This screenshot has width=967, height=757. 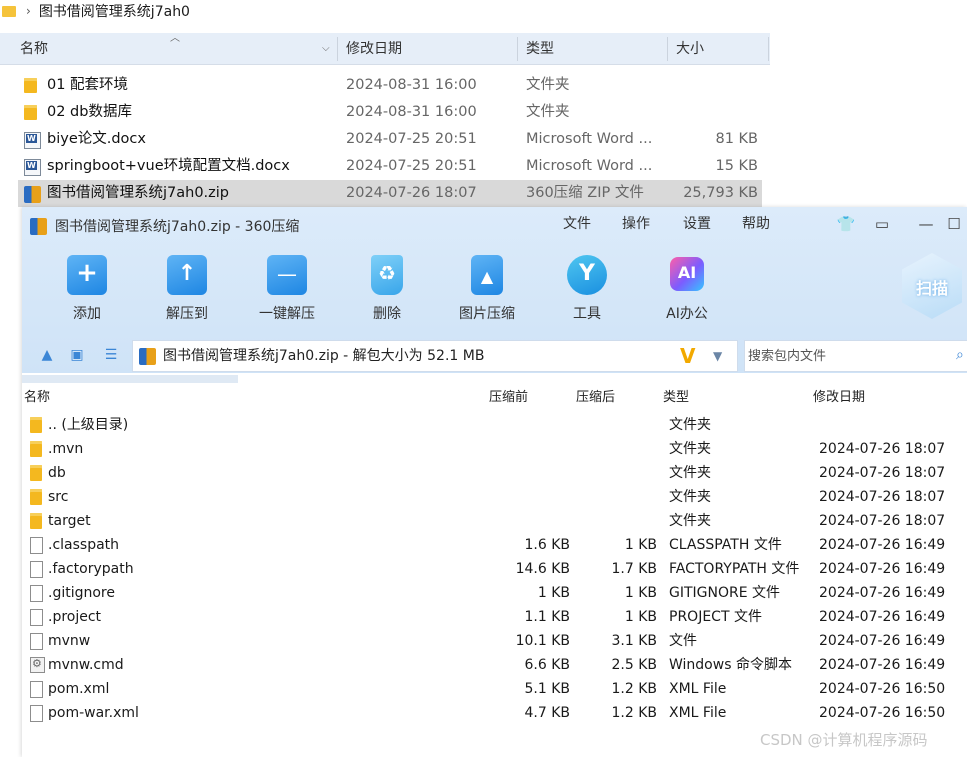 I want to click on one-click-extract-button: 一键解压, so click(x=287, y=290).